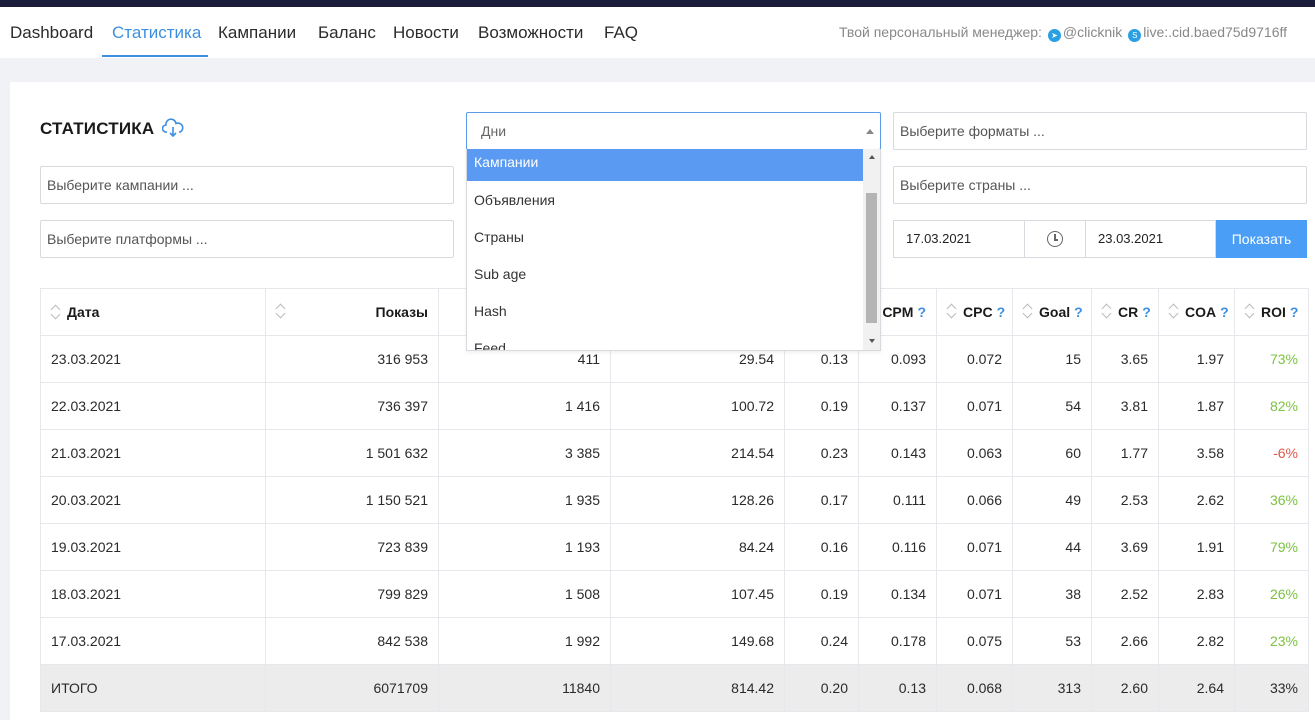 The image size is (1315, 720). Describe the element at coordinates (1125, 688) in the screenshot. I see `total-cr: 2.60` at that location.